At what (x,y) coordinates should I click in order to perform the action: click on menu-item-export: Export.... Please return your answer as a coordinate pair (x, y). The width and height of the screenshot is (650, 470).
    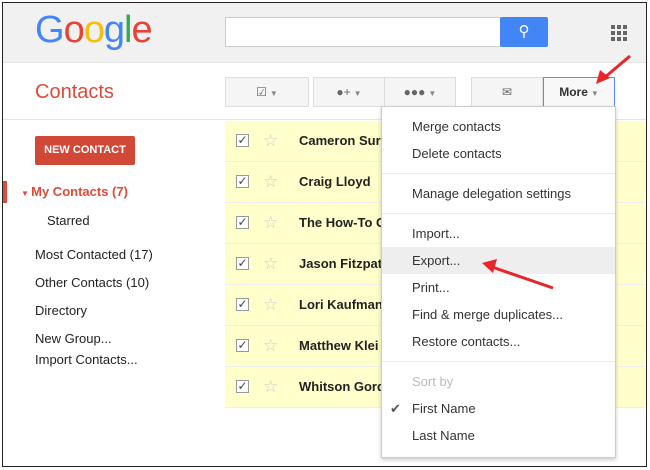
    Looking at the image, I should click on (498, 260).